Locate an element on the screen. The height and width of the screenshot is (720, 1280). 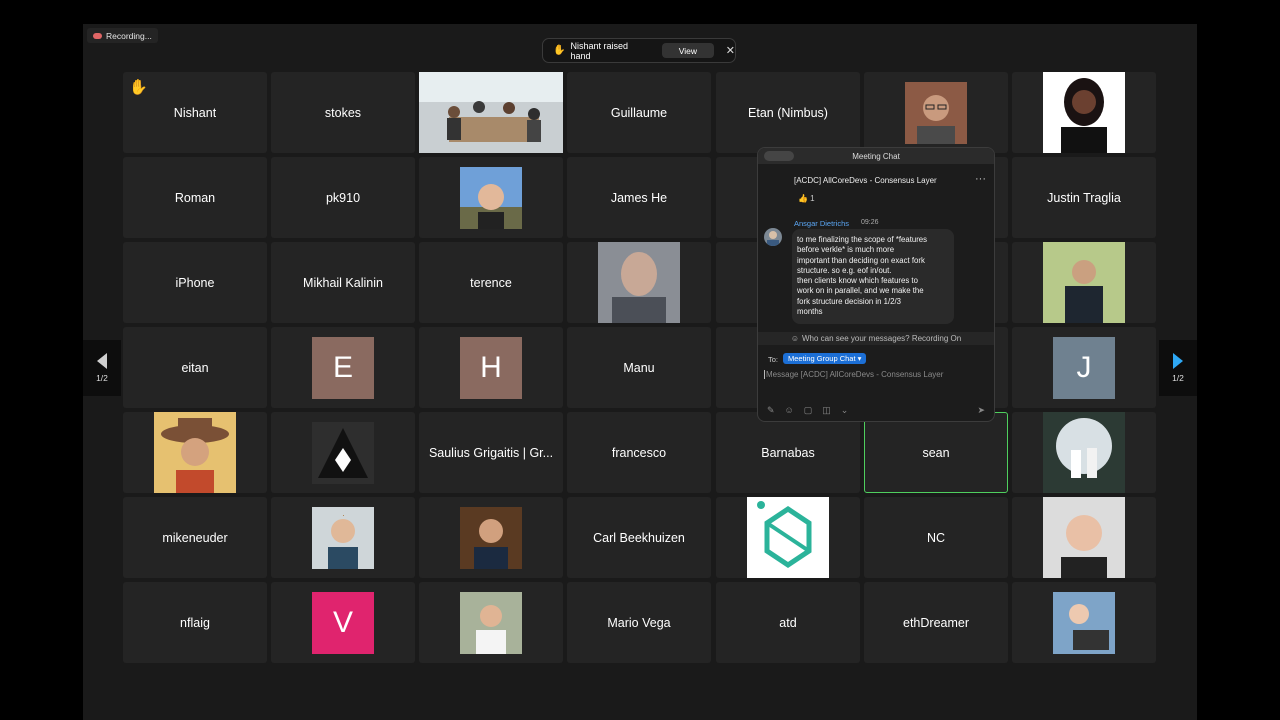
participant-name: stokes is located at coordinates (343, 112).